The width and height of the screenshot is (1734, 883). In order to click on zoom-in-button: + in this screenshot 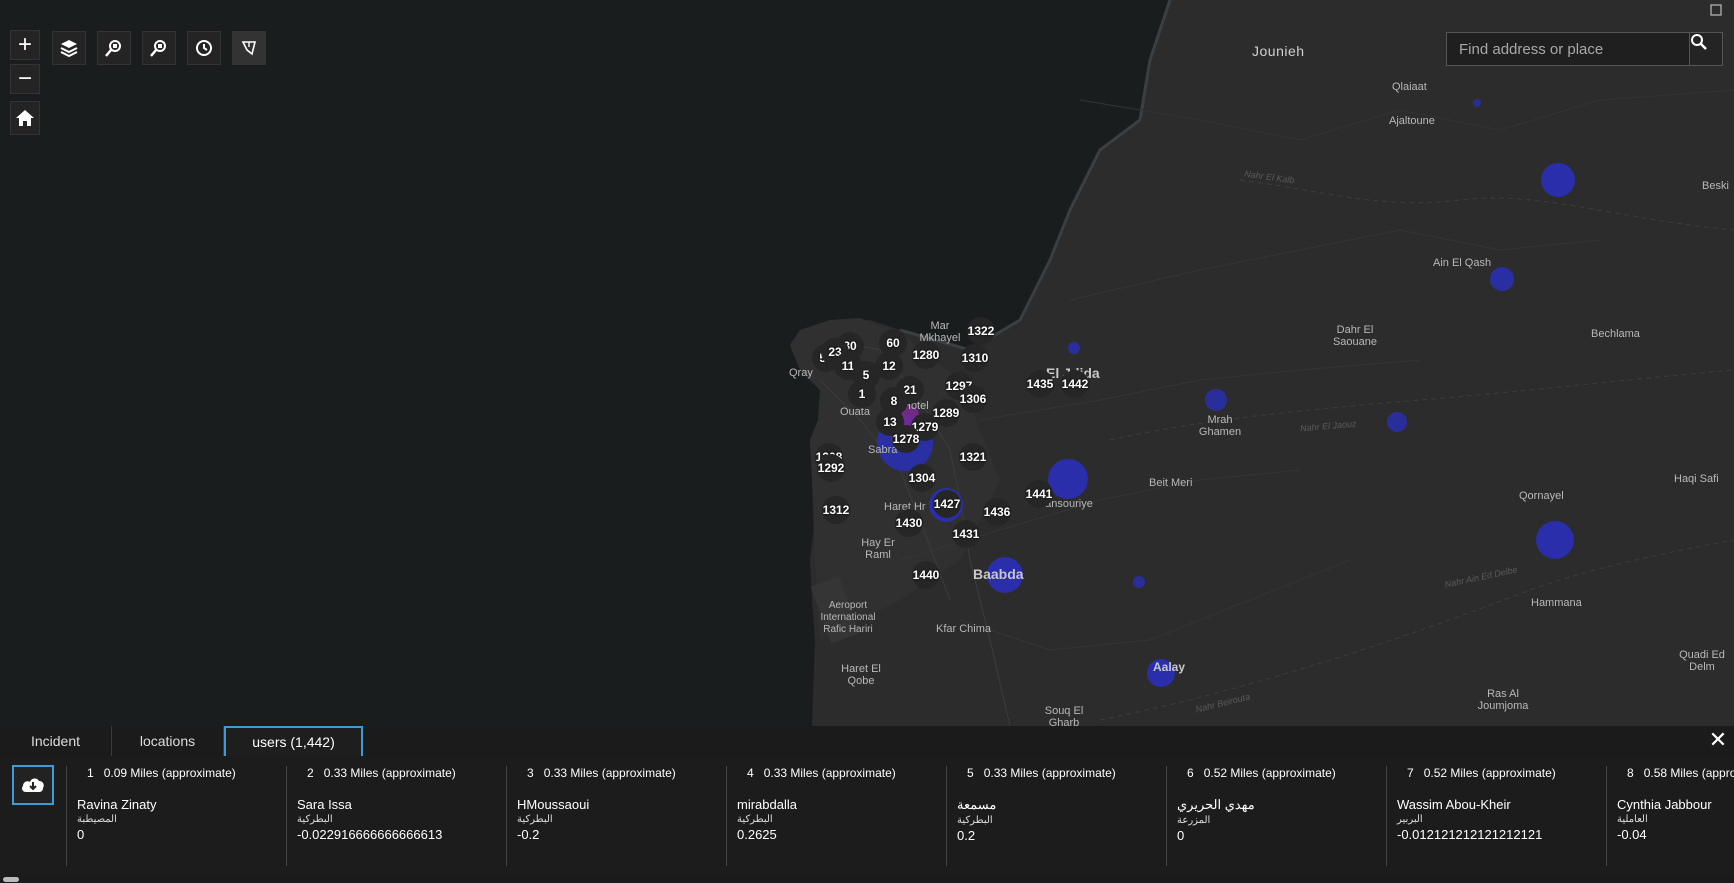, I will do `click(25, 45)`.